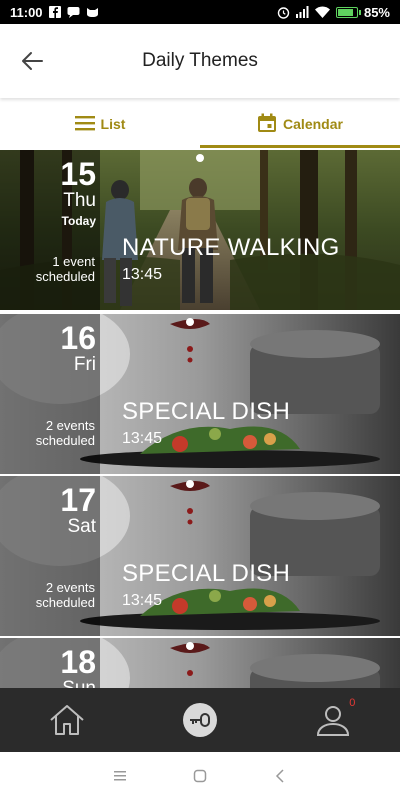  I want to click on alarm-icon, so click(283, 12).